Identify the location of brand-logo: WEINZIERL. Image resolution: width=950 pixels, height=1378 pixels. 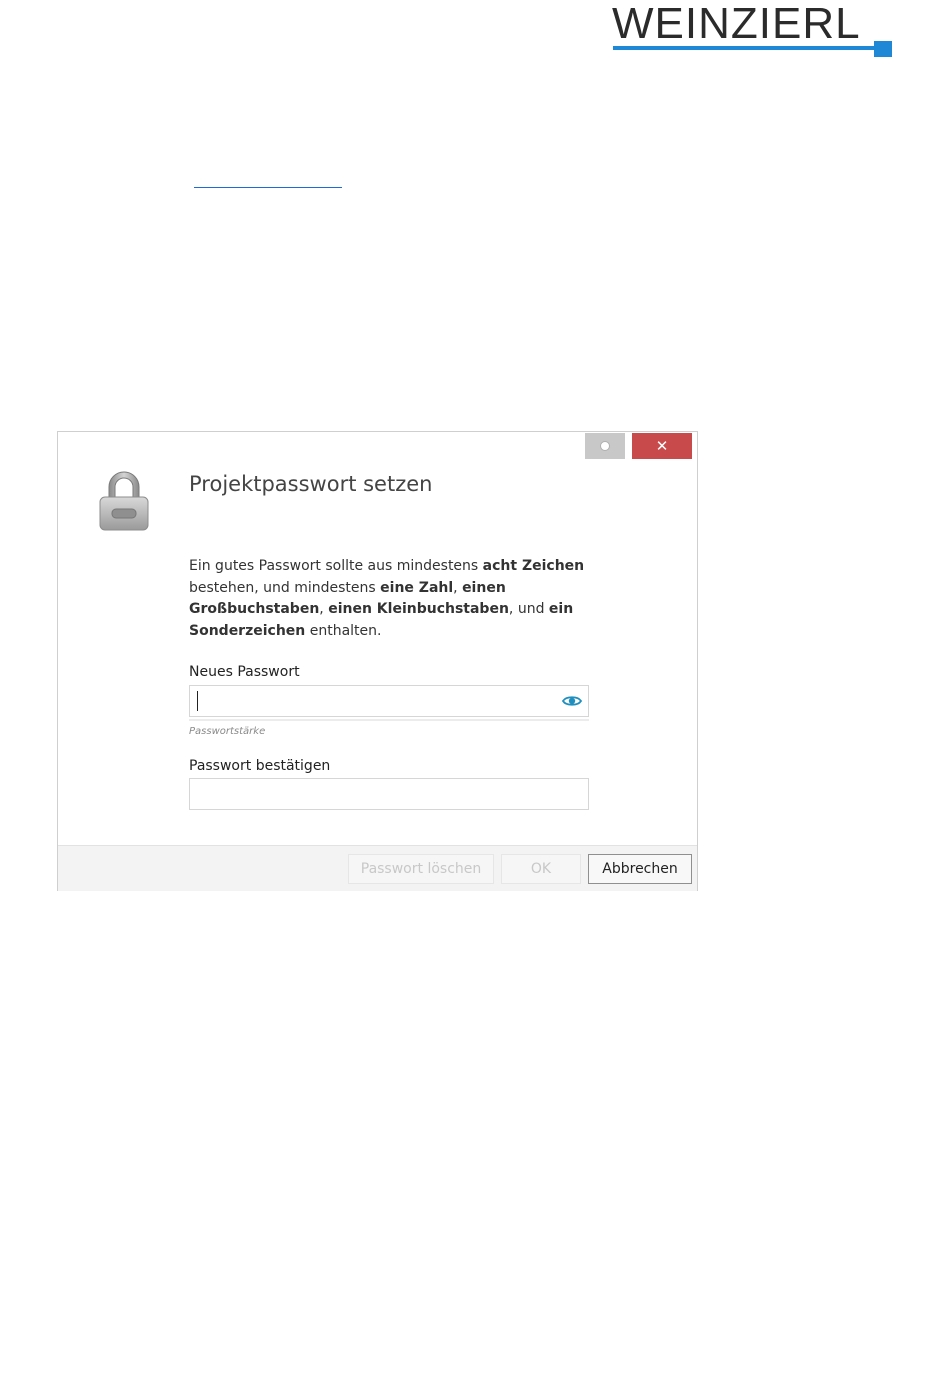
(753, 30).